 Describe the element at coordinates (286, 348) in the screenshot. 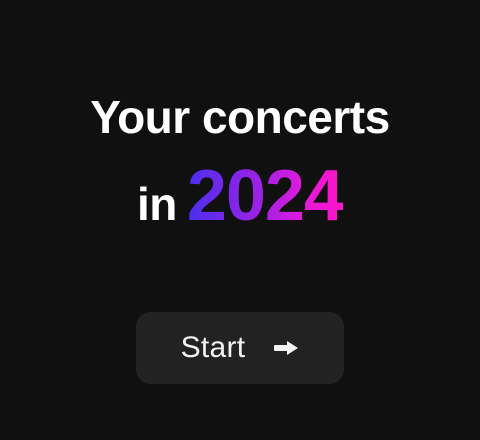

I see `arrow-right-icon` at that location.